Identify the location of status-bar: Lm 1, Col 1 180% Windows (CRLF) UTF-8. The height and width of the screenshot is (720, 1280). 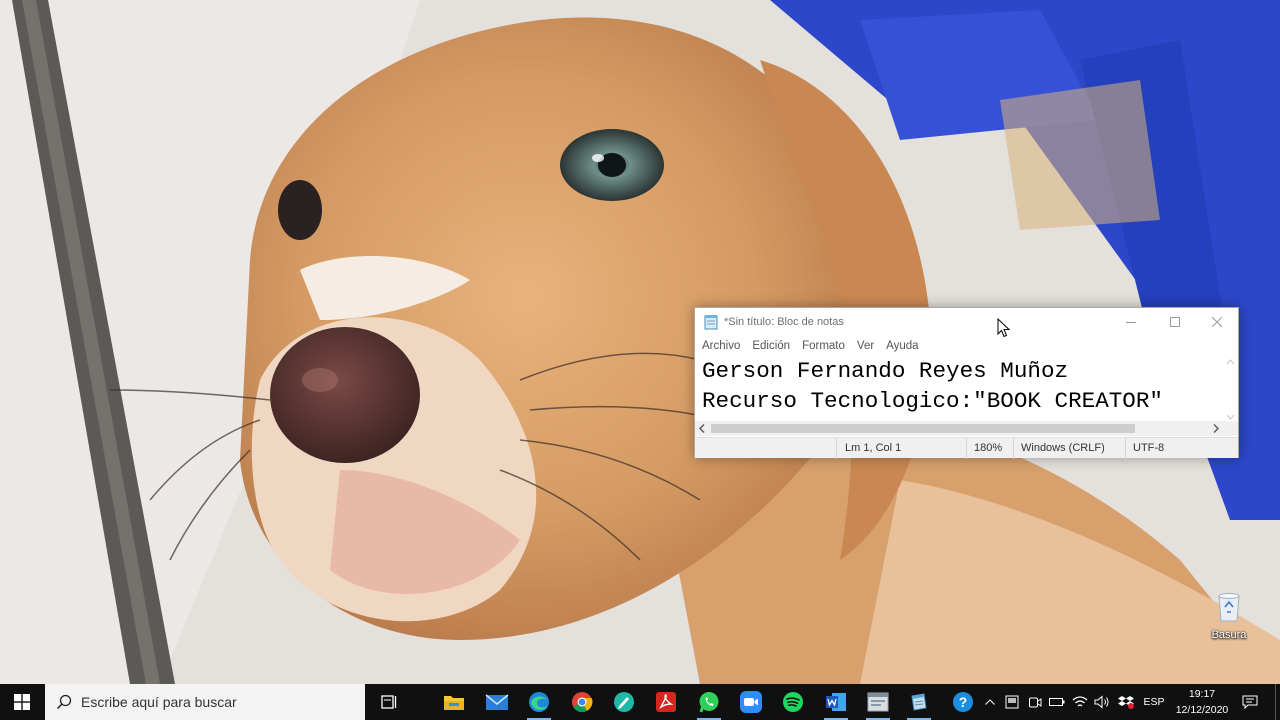
(966, 448).